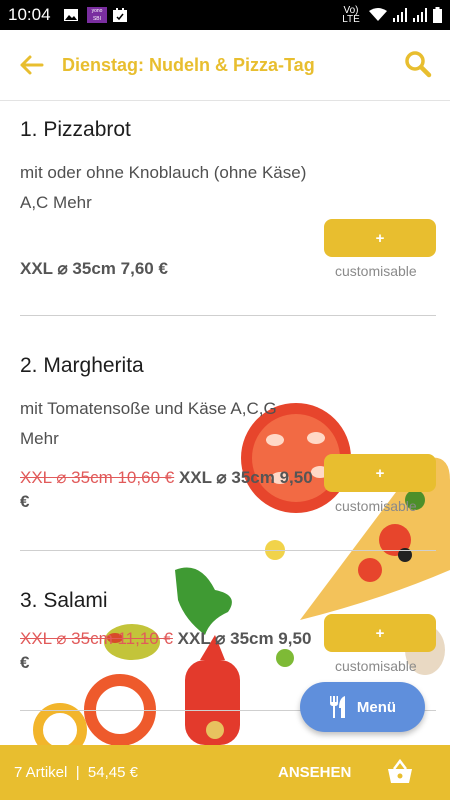 The image size is (450, 800). What do you see at coordinates (351, 15) in the screenshot?
I see `network-label: Vo) LTE` at bounding box center [351, 15].